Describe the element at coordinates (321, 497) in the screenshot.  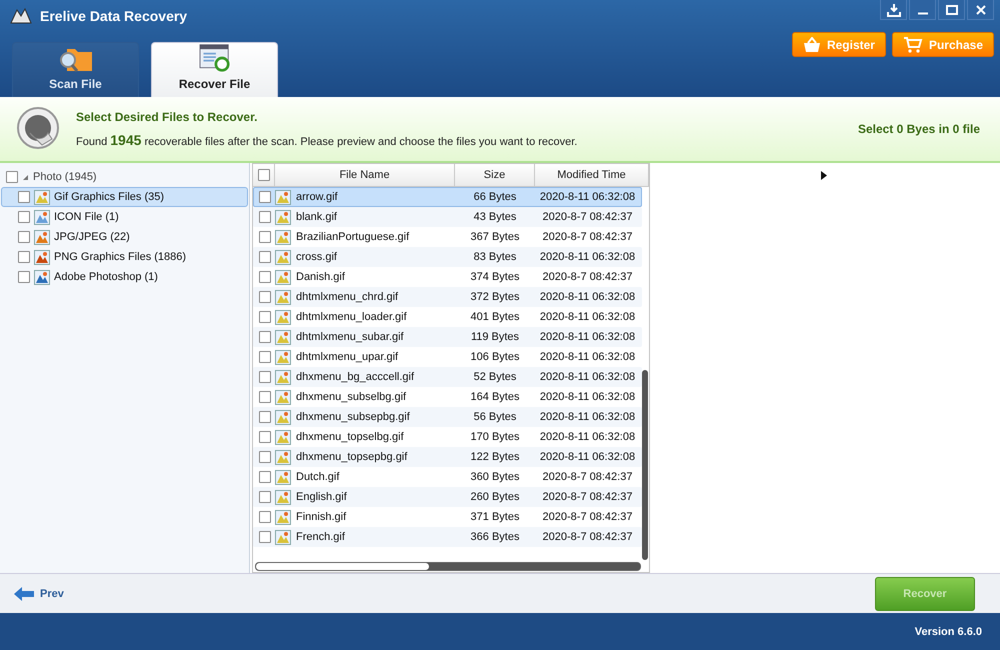
I see `file-name: English.gif` at that location.